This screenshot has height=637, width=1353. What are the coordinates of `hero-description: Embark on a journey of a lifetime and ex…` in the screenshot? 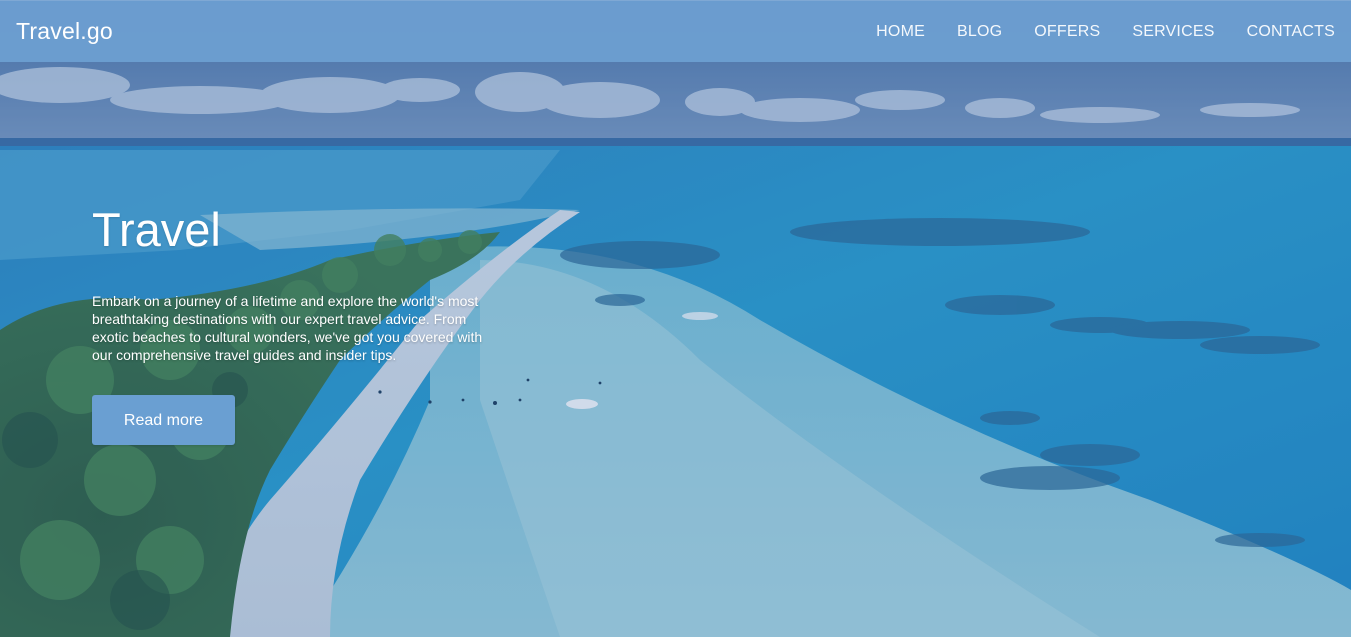 It's located at (287, 328).